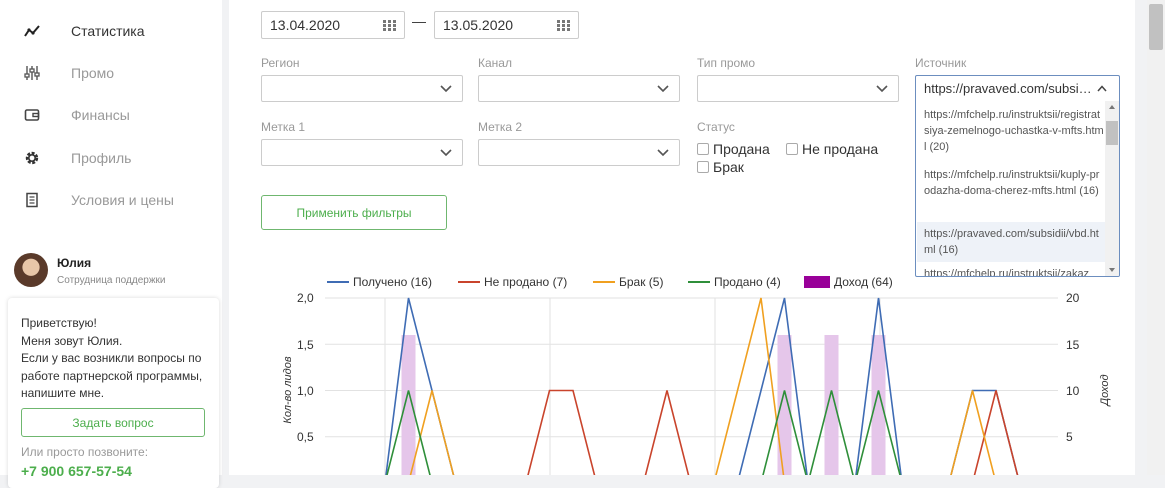 This screenshot has width=1165, height=488. Describe the element at coordinates (773, 432) in the screenshot. I see `not-sold-line` at that location.